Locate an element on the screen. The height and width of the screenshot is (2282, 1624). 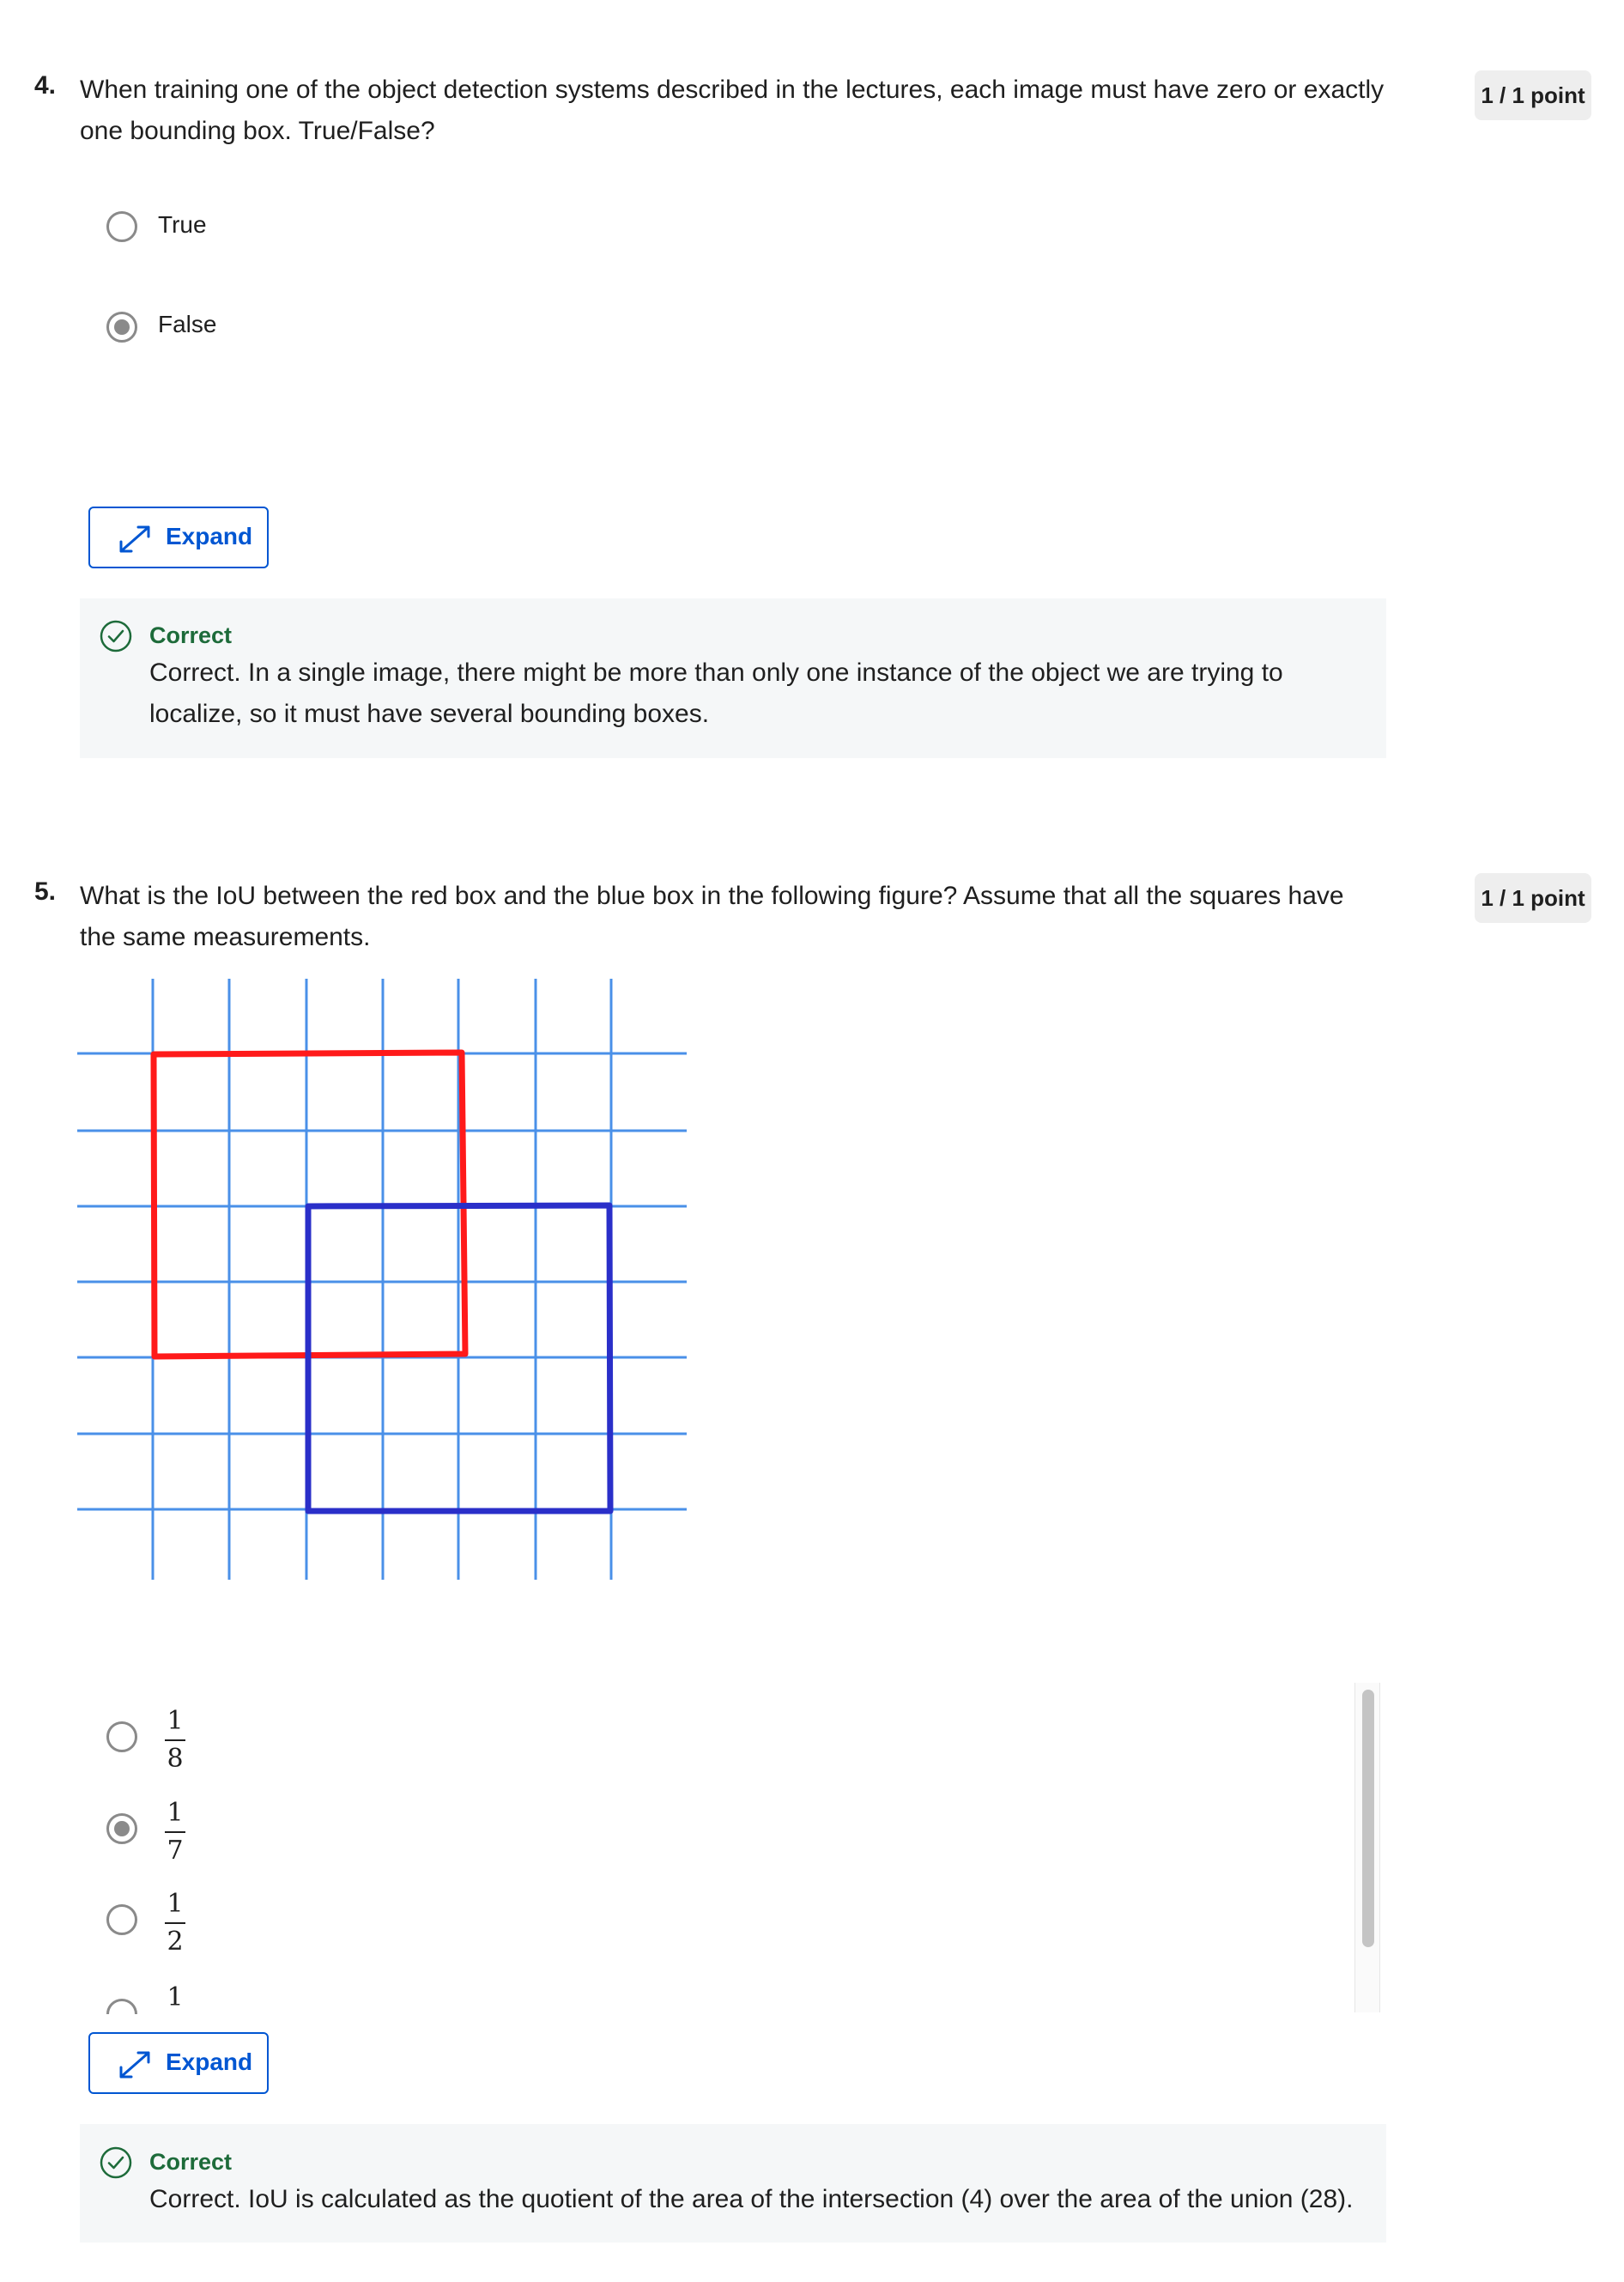
fraction-label: 1 8 is located at coordinates (175, 1740).